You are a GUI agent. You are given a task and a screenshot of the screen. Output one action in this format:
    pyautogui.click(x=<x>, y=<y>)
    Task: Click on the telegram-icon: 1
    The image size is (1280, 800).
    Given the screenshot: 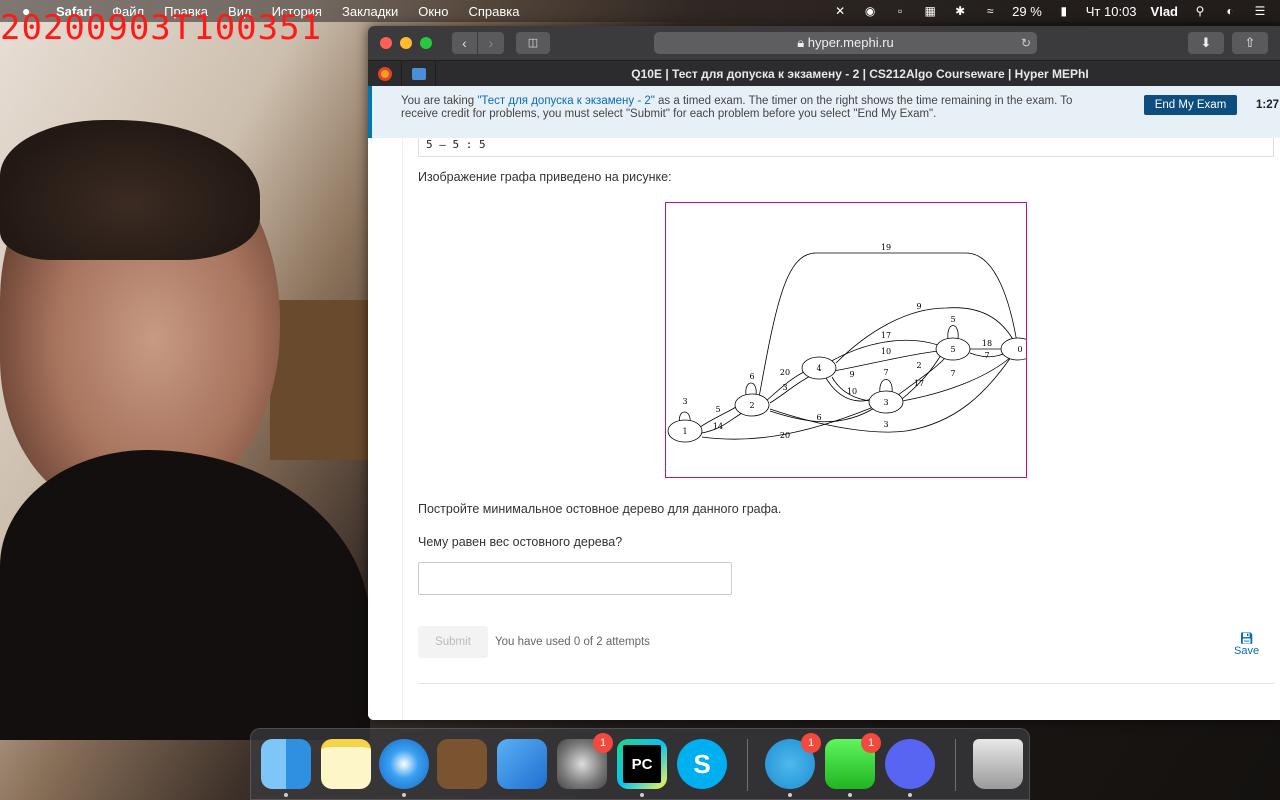 What is the action you would take?
    pyautogui.click(x=793, y=761)
    